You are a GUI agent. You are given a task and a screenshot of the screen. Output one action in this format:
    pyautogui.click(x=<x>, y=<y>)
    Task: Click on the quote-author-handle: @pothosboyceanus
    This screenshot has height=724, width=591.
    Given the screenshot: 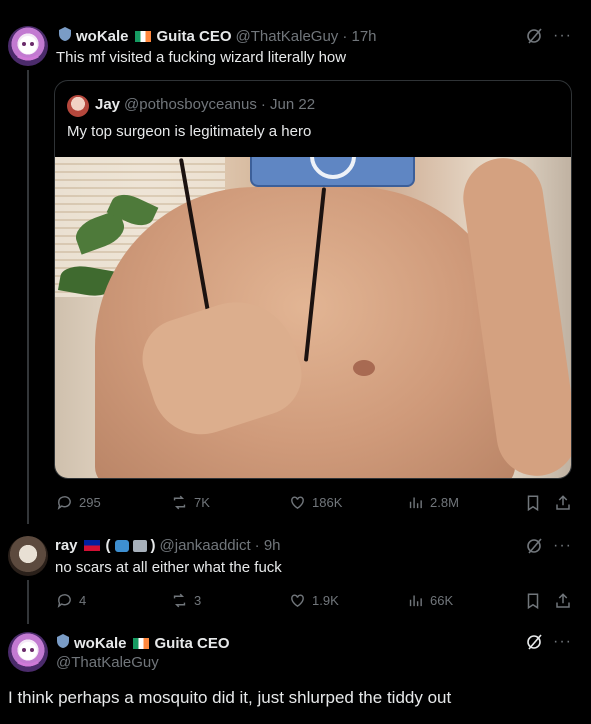 What is the action you would take?
    pyautogui.click(x=190, y=104)
    